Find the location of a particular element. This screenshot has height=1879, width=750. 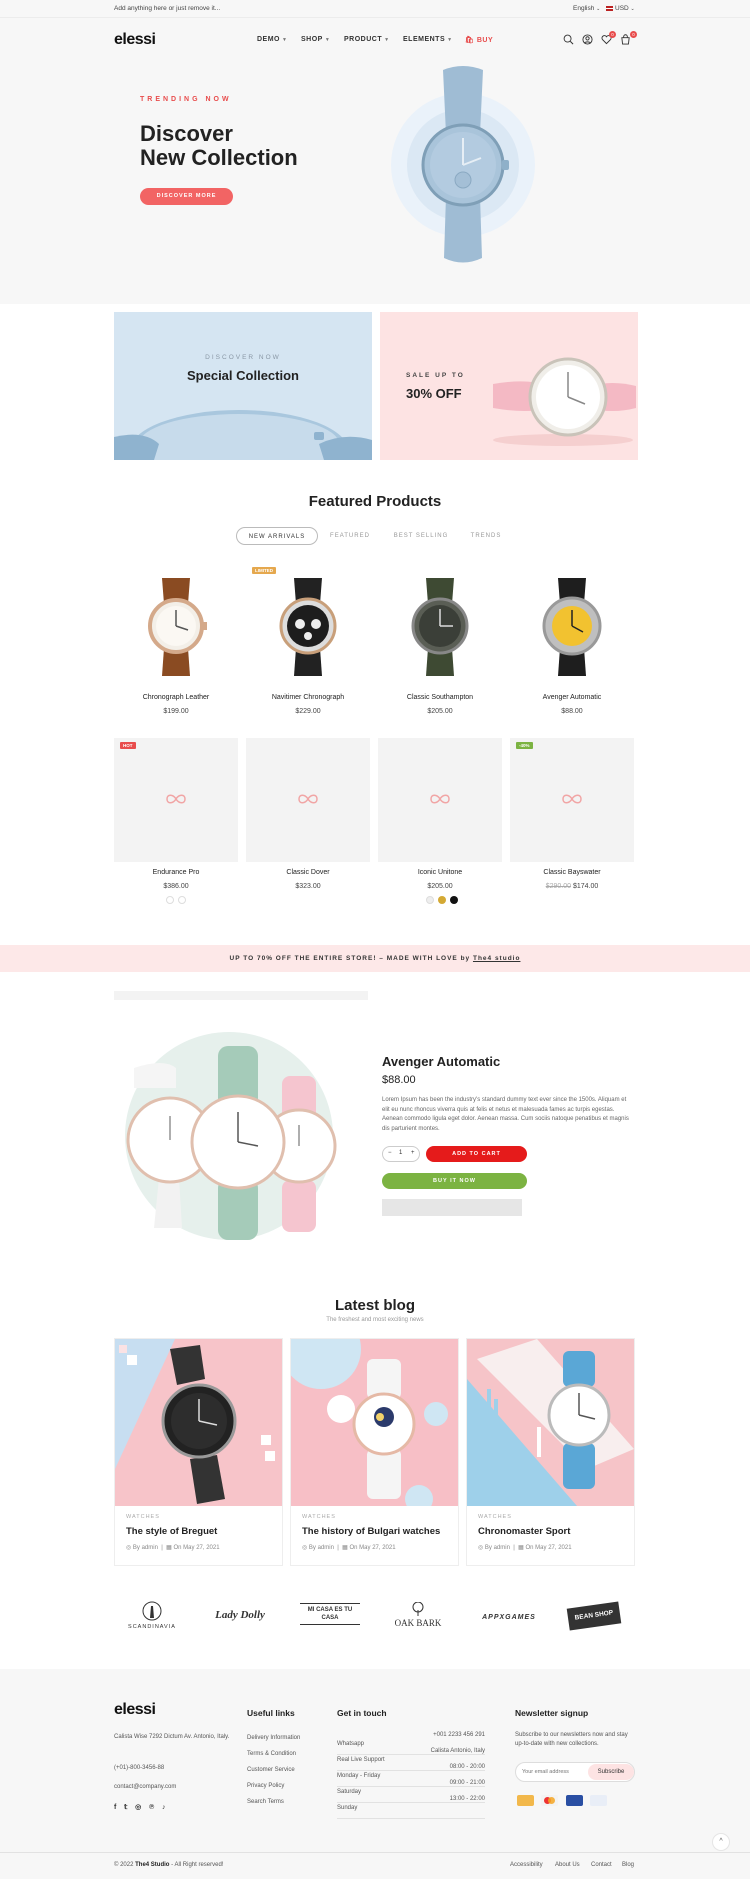

nav-elements: ELEMENTS ▼ is located at coordinates (428, 39).